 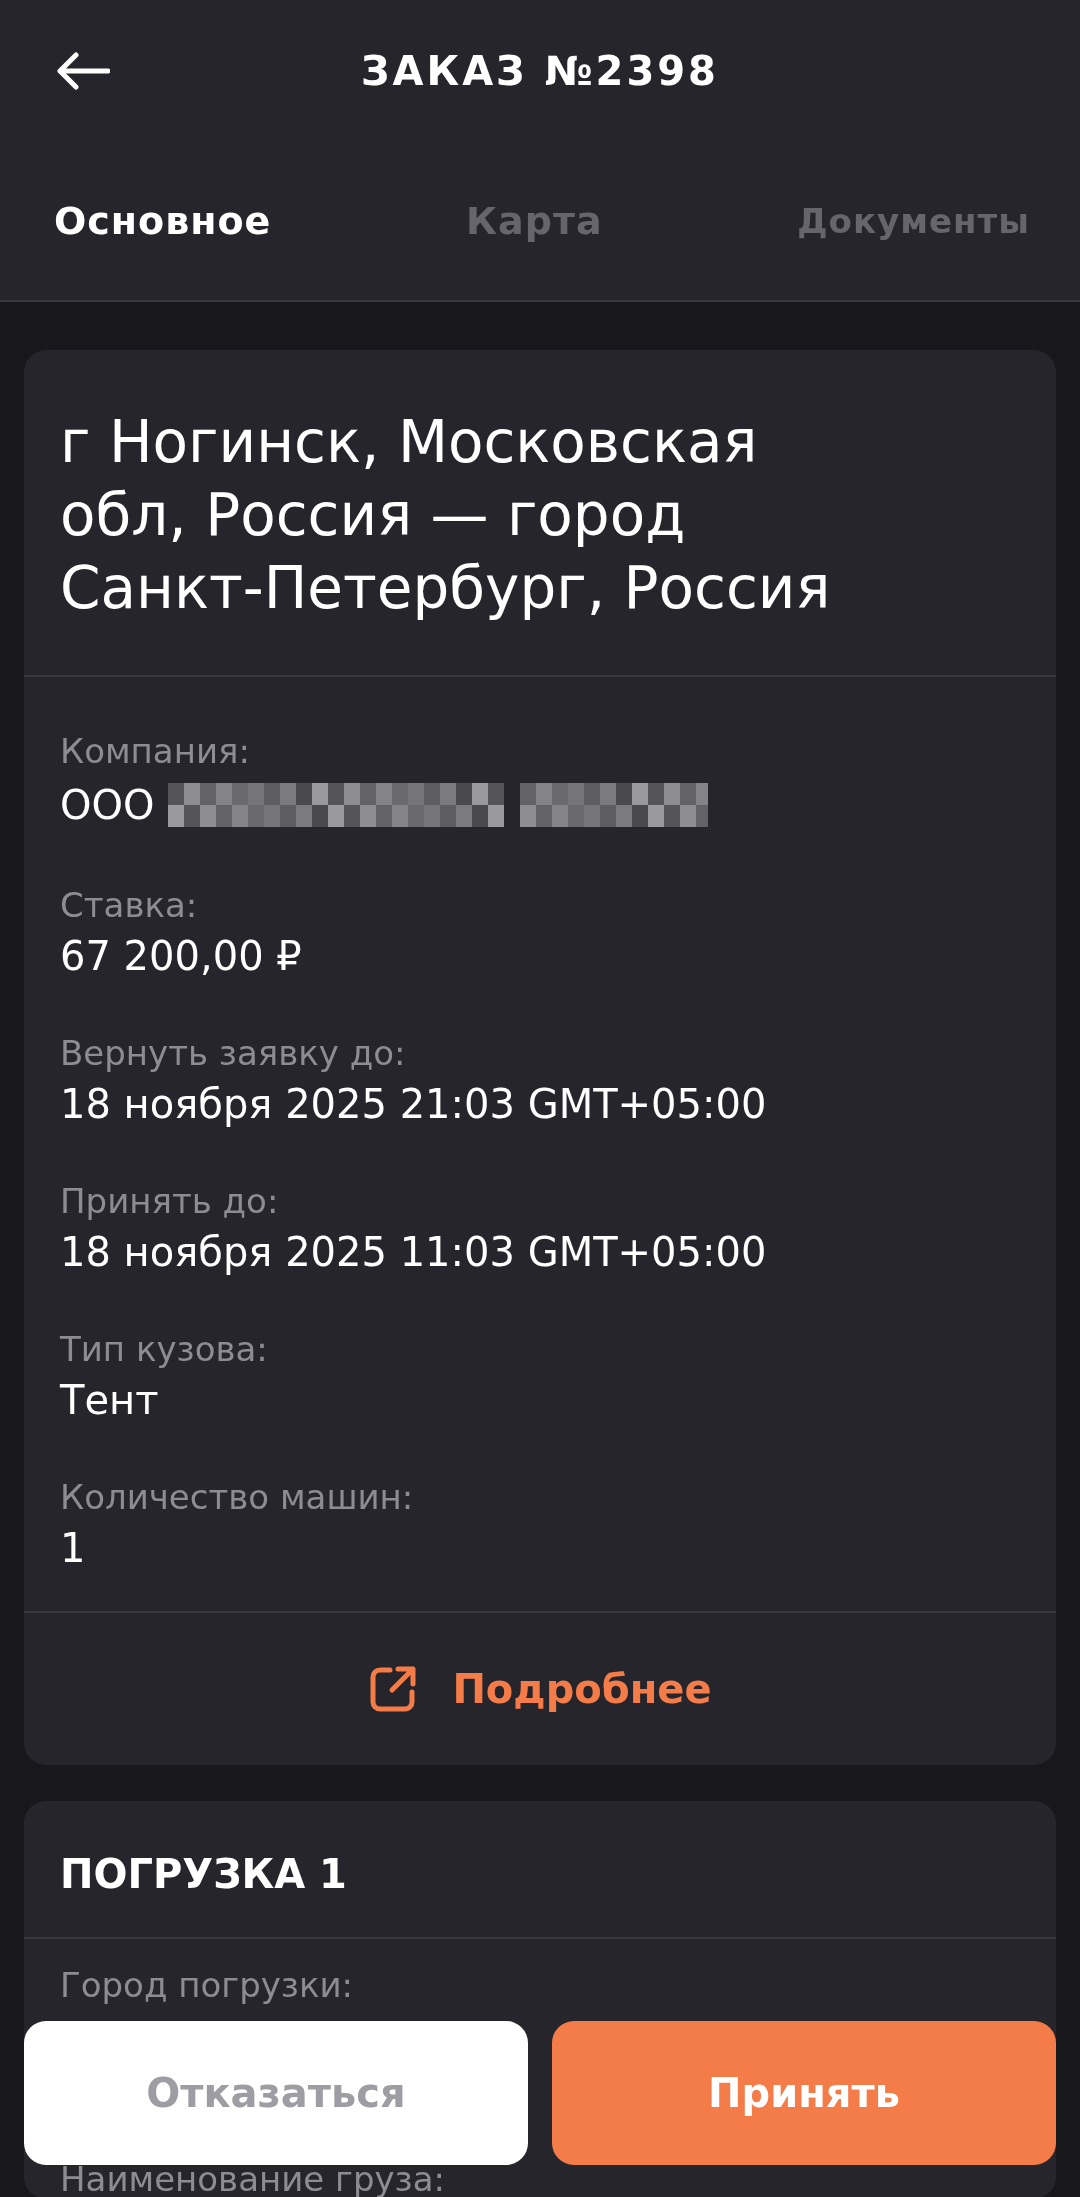 I want to click on field-value: 18 ноября 2025 21:03 GMT+05:00, so click(x=413, y=1104).